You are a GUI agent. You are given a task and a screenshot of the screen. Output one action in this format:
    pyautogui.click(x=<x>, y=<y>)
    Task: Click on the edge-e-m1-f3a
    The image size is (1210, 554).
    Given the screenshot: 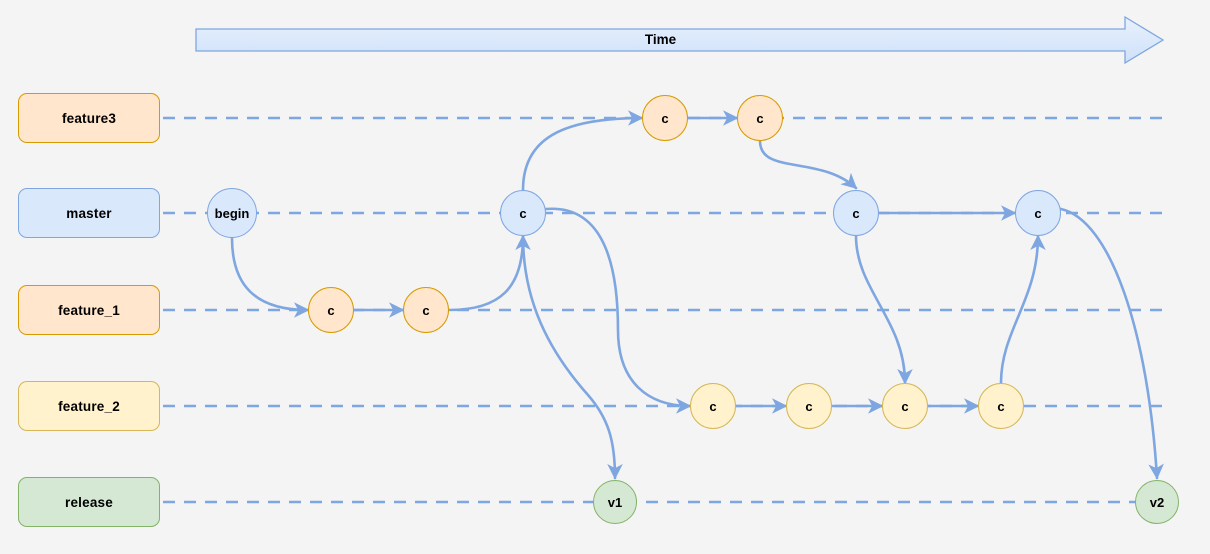 What is the action you would take?
    pyautogui.click(x=582, y=151)
    